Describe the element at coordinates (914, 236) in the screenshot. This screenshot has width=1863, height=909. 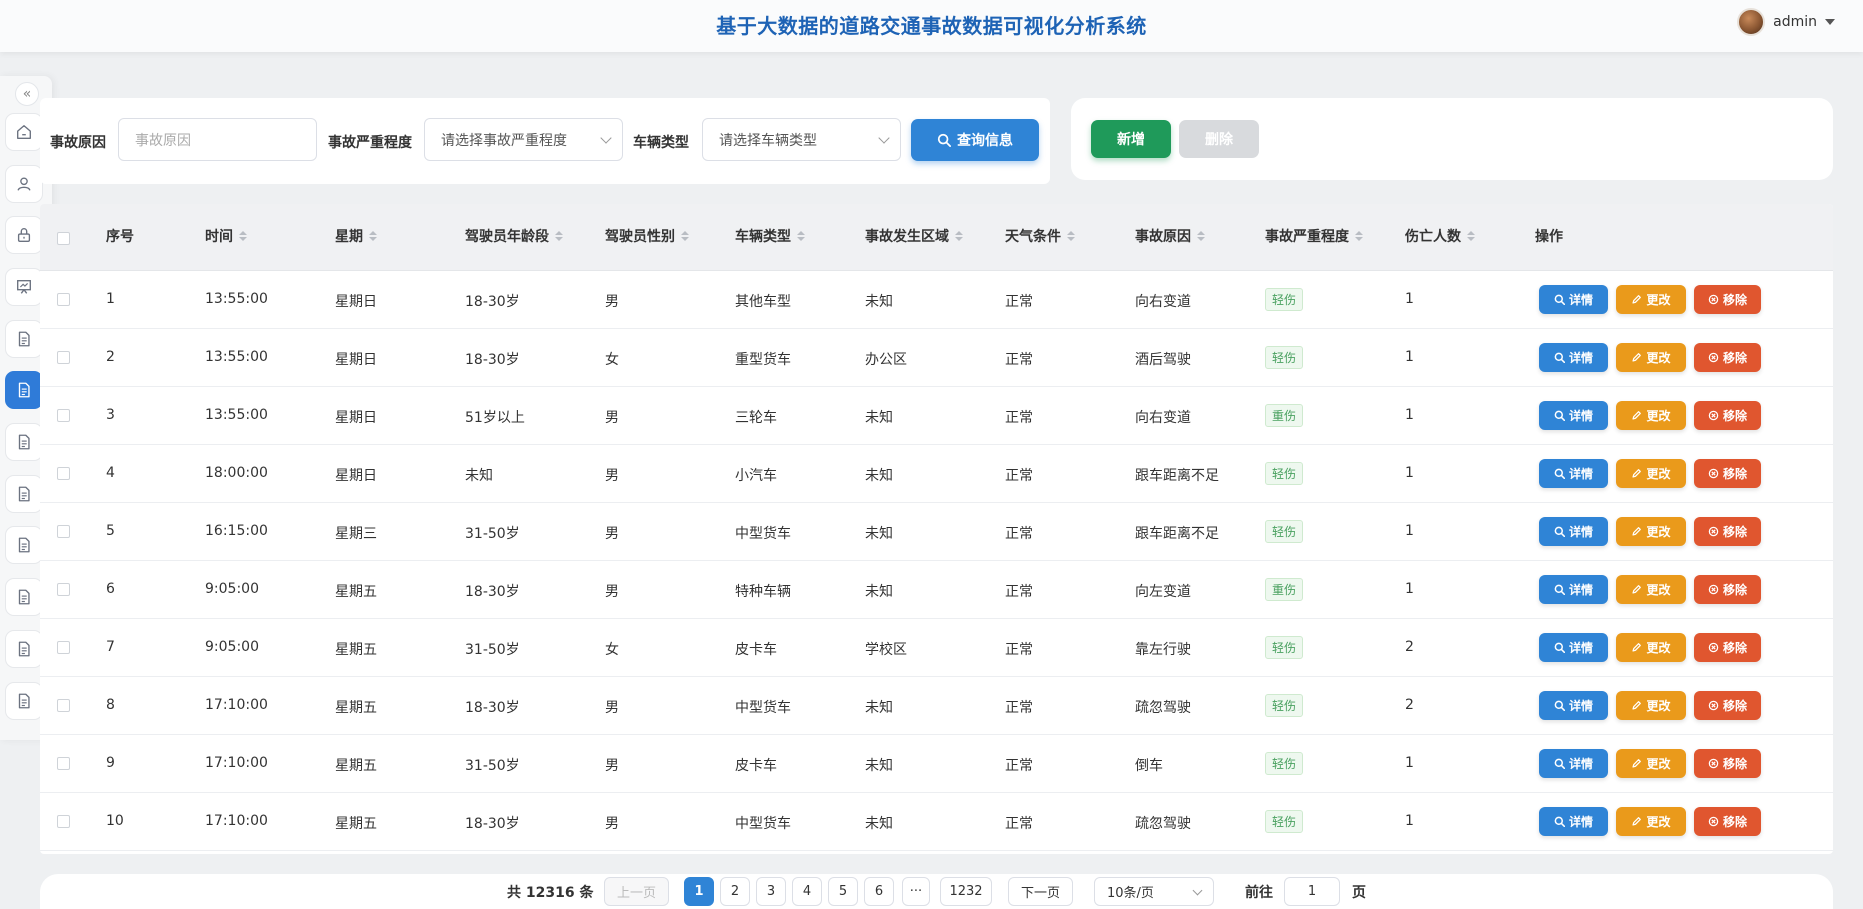
I see `header-area: 事故发生区域` at that location.